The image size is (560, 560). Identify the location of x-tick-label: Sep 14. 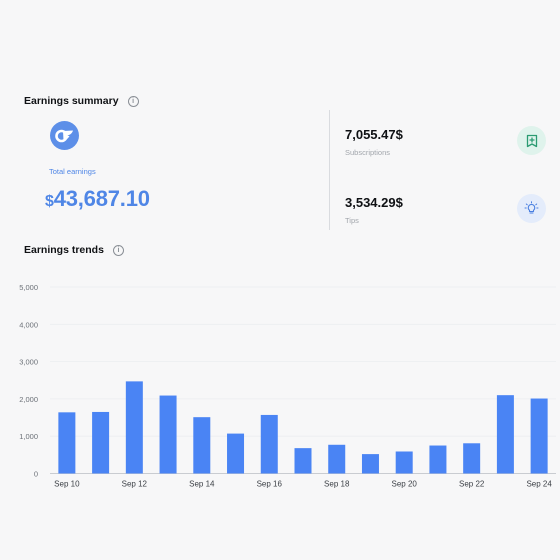
(202, 484).